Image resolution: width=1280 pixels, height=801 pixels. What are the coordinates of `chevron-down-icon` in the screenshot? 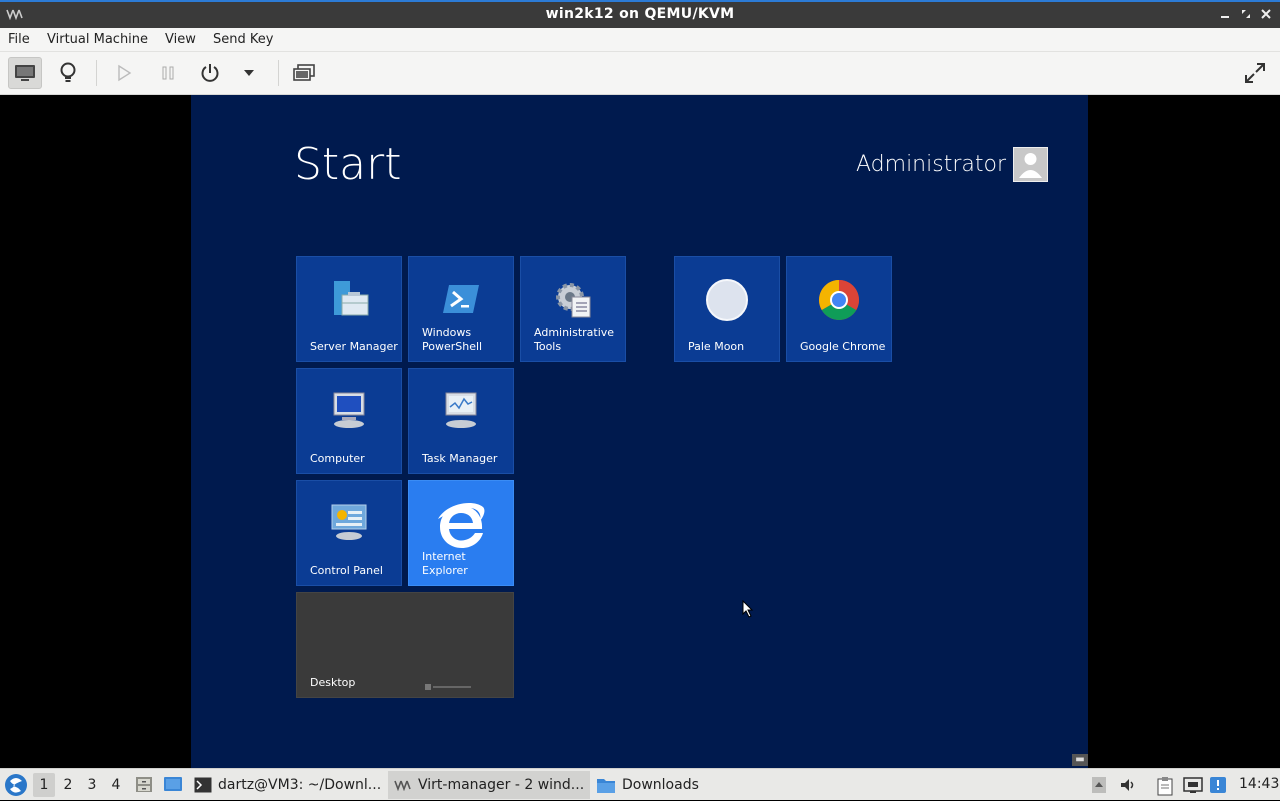 It's located at (249, 73).